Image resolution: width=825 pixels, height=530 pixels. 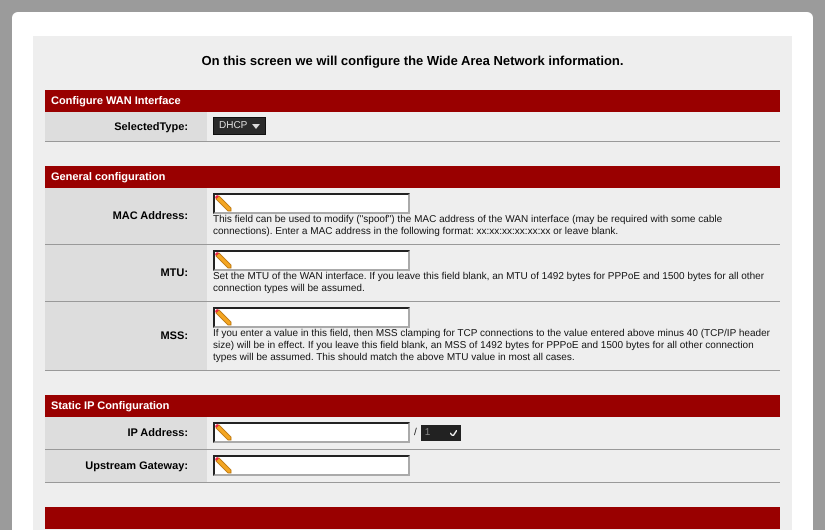 What do you see at coordinates (126, 273) in the screenshot?
I see `field-label: MTU:` at bounding box center [126, 273].